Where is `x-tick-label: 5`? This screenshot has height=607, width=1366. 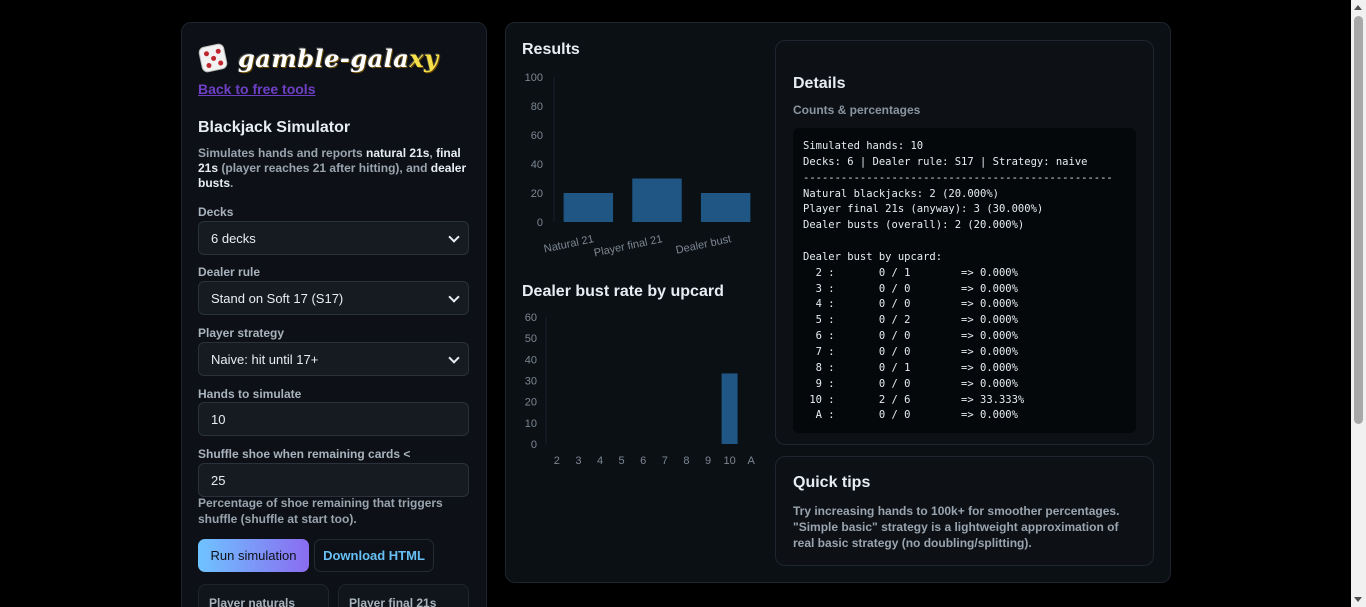 x-tick-label: 5 is located at coordinates (622, 461).